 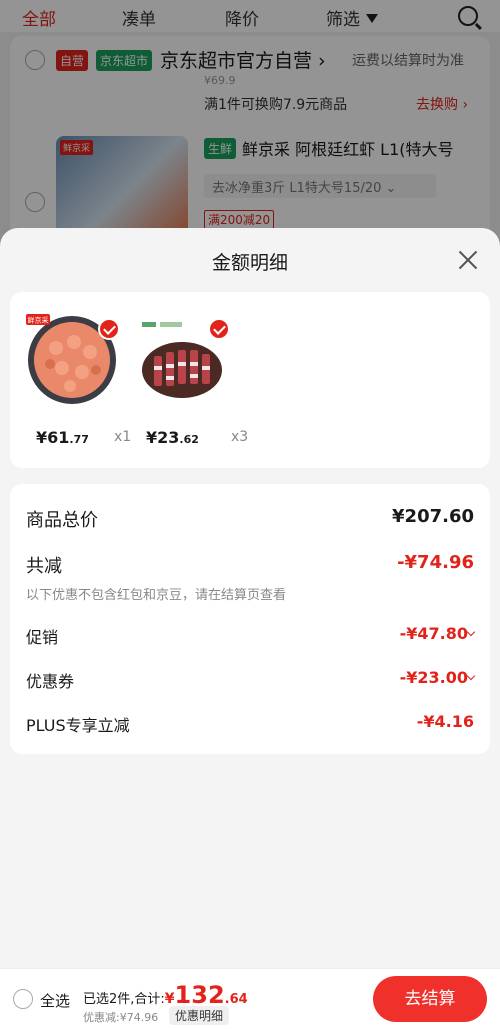 What do you see at coordinates (23, 999) in the screenshot?
I see `select-all-radio` at bounding box center [23, 999].